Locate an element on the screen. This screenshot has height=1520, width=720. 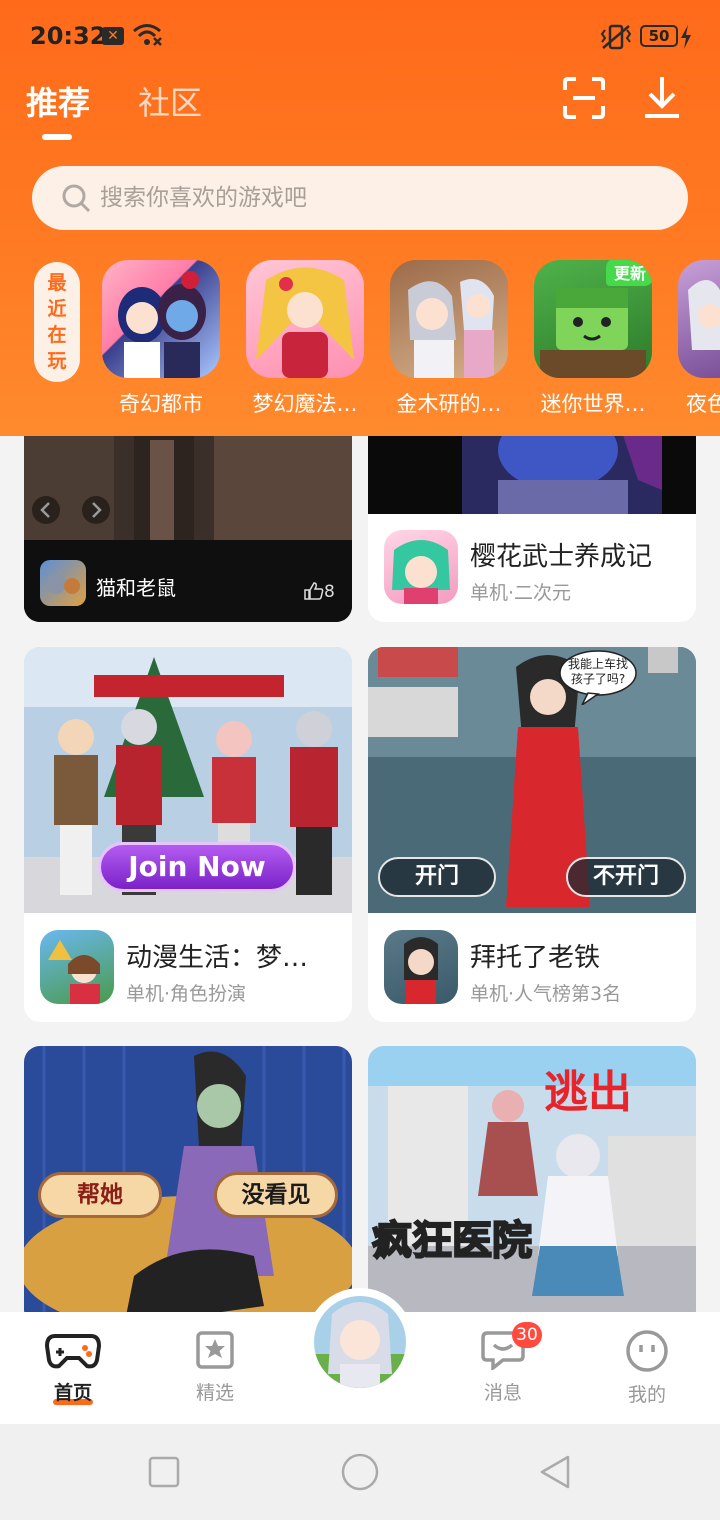
message-count-badge: 30 is located at coordinates (527, 1335).